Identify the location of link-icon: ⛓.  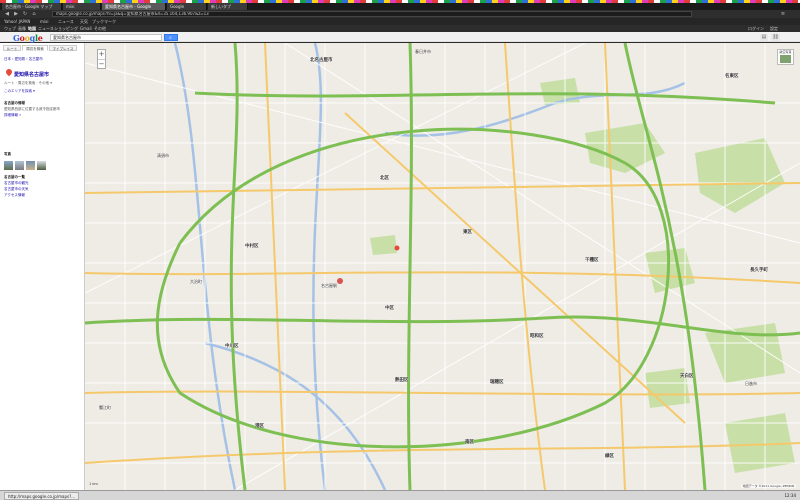
(775, 37).